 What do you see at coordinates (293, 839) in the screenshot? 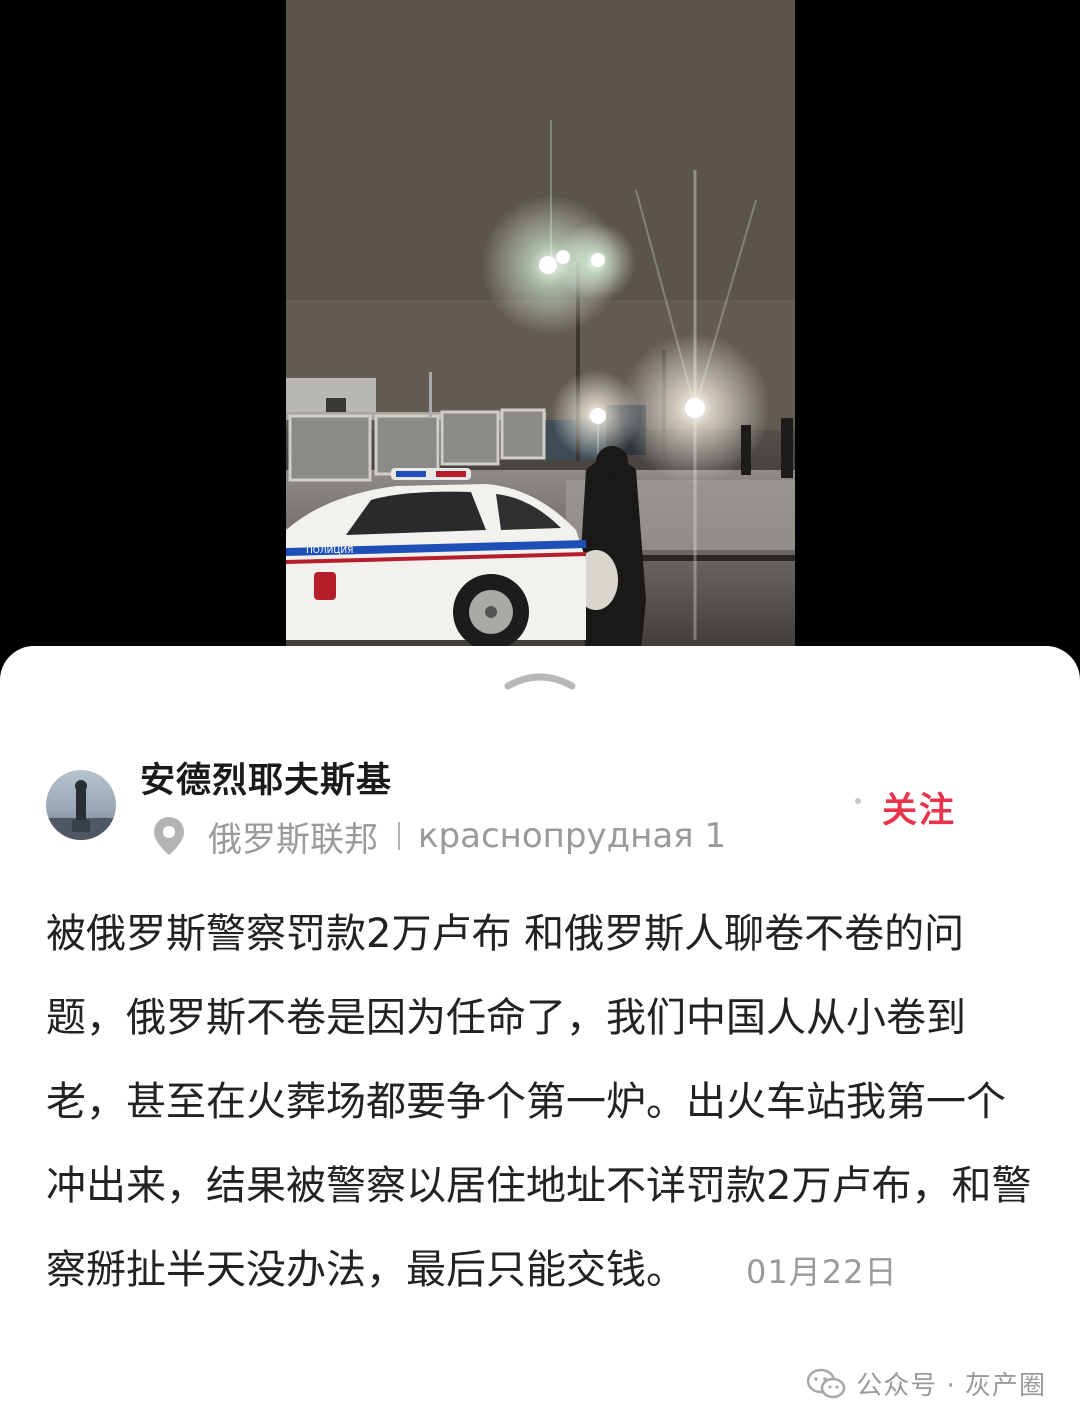
I see `location-region: 俄罗斯联邦` at bounding box center [293, 839].